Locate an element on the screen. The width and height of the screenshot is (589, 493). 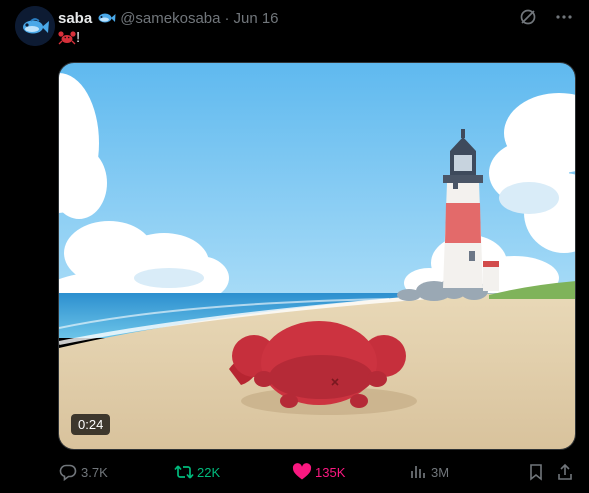
reply-count: 3.7K is located at coordinates (94, 472).